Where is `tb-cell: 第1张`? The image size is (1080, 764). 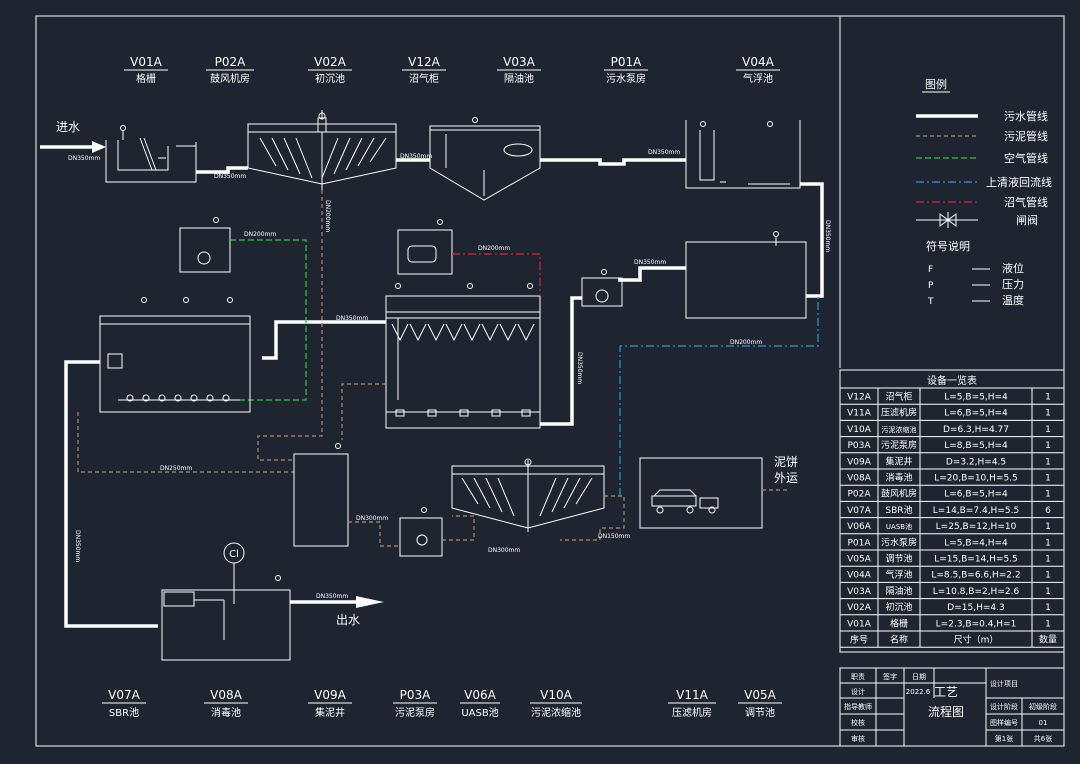 tb-cell: 第1张 is located at coordinates (1004, 738).